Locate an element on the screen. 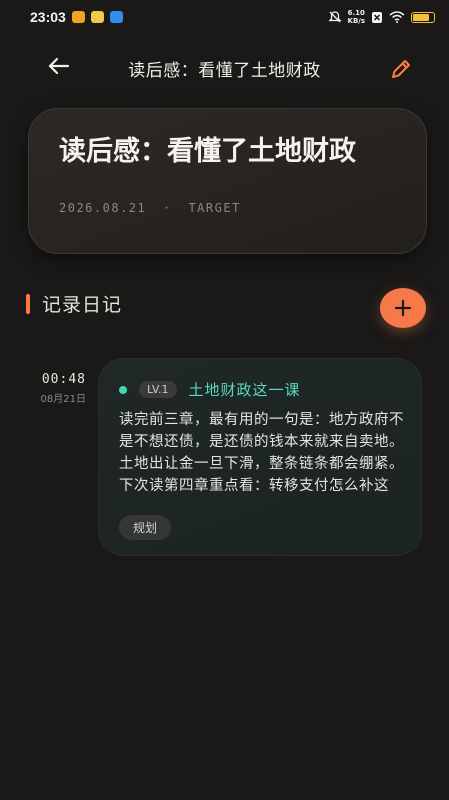 This screenshot has height=800, width=449. status-left: 23:03 is located at coordinates (76, 17).